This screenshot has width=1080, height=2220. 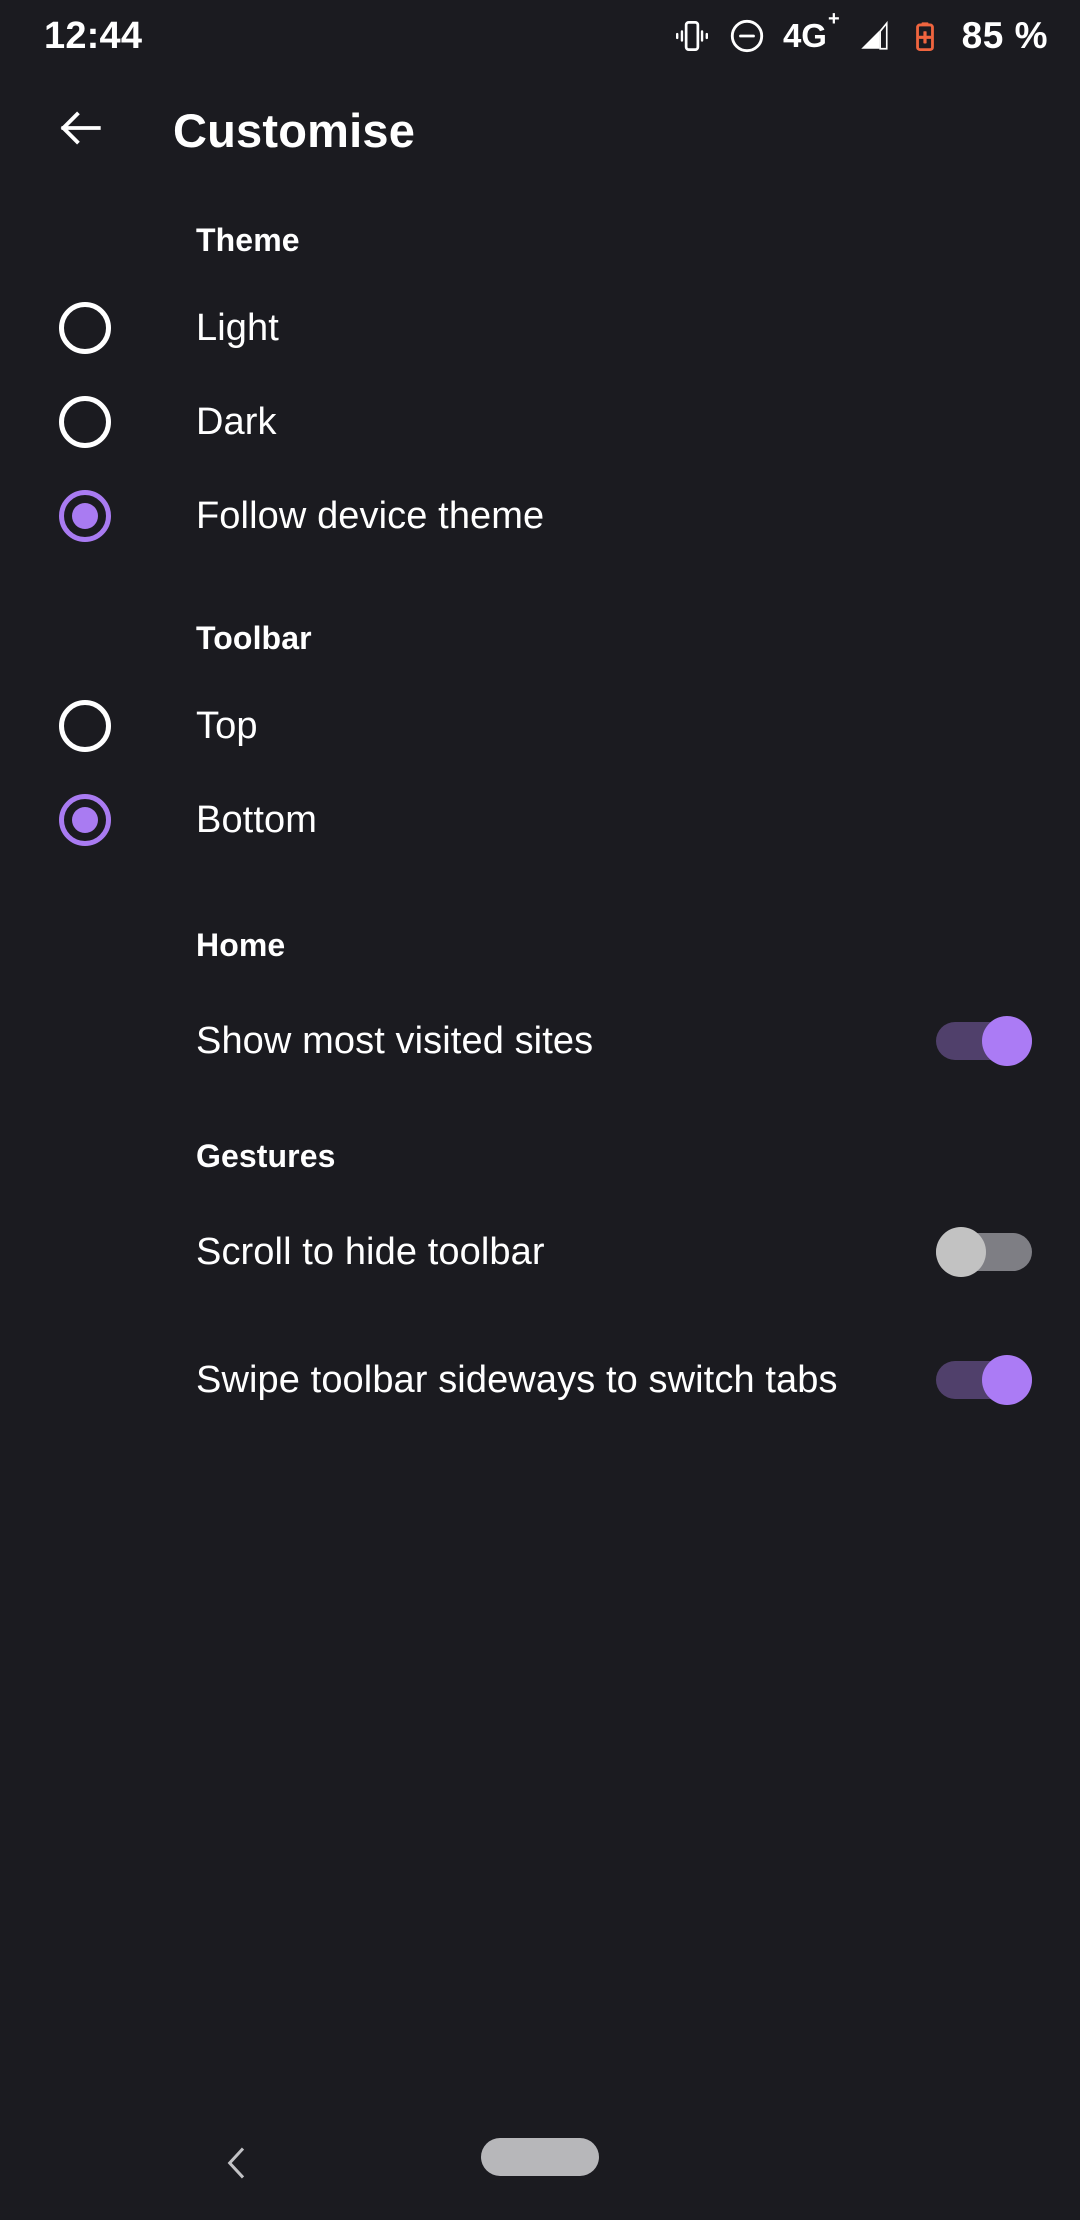 I want to click on radio-button-top, so click(x=85, y=726).